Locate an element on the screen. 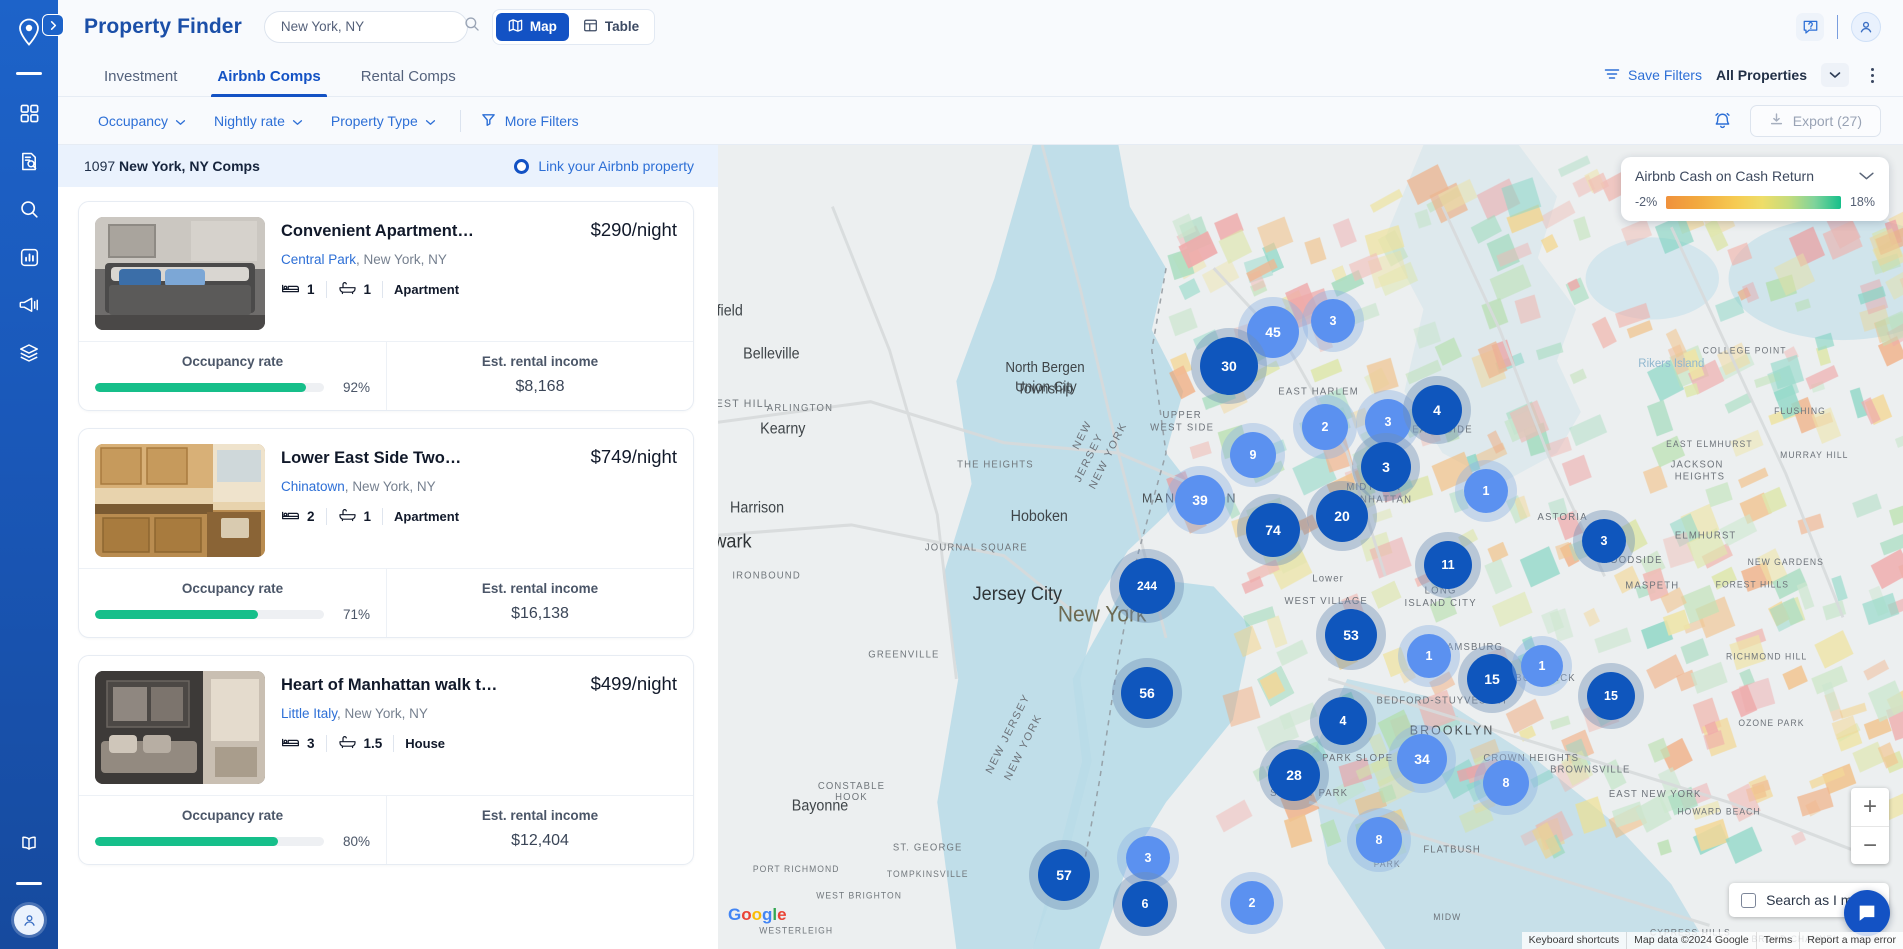 This screenshot has width=1903, height=949. top-bar: Property Finder Map is located at coordinates (980, 26).